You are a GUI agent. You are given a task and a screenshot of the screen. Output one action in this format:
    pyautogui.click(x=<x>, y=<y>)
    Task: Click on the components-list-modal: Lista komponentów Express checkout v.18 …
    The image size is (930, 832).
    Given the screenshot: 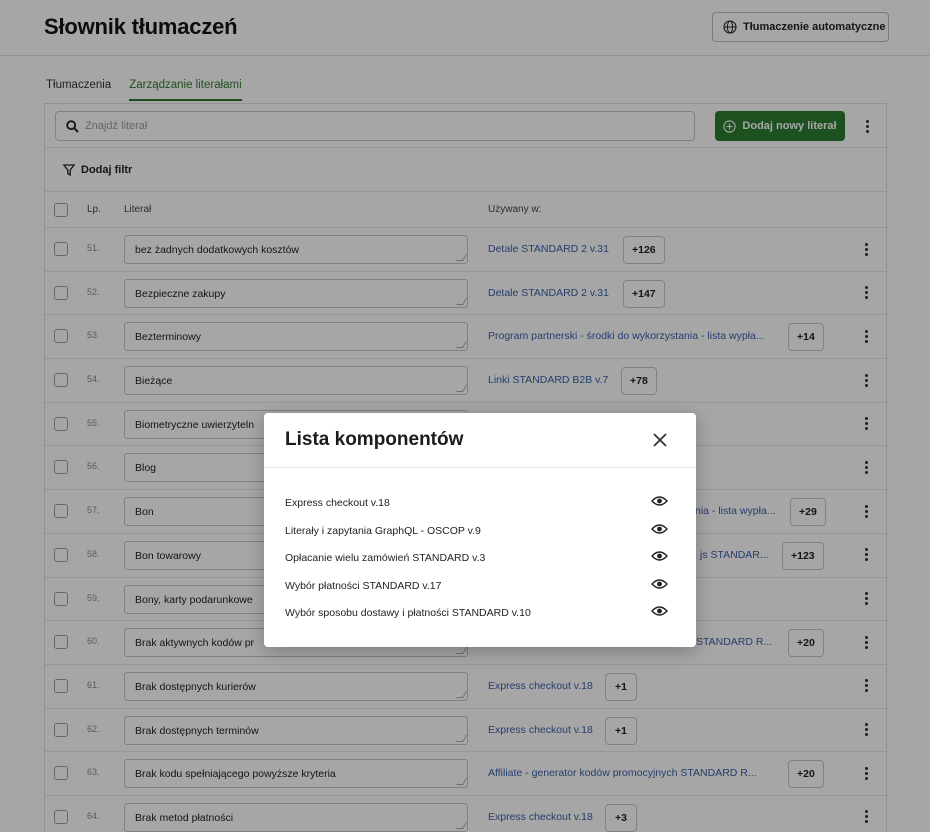 What is the action you would take?
    pyautogui.click(x=480, y=530)
    